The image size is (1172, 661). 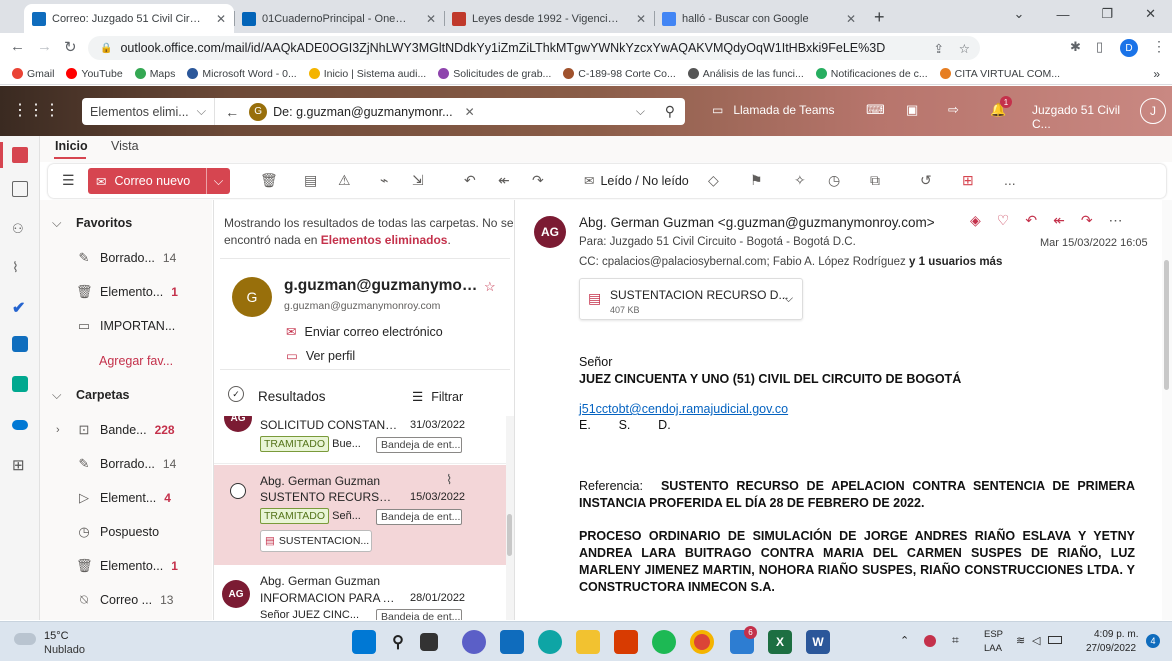 What do you see at coordinates (126, 395) in the screenshot?
I see `folders-header: ⌵ Carpetas` at bounding box center [126, 395].